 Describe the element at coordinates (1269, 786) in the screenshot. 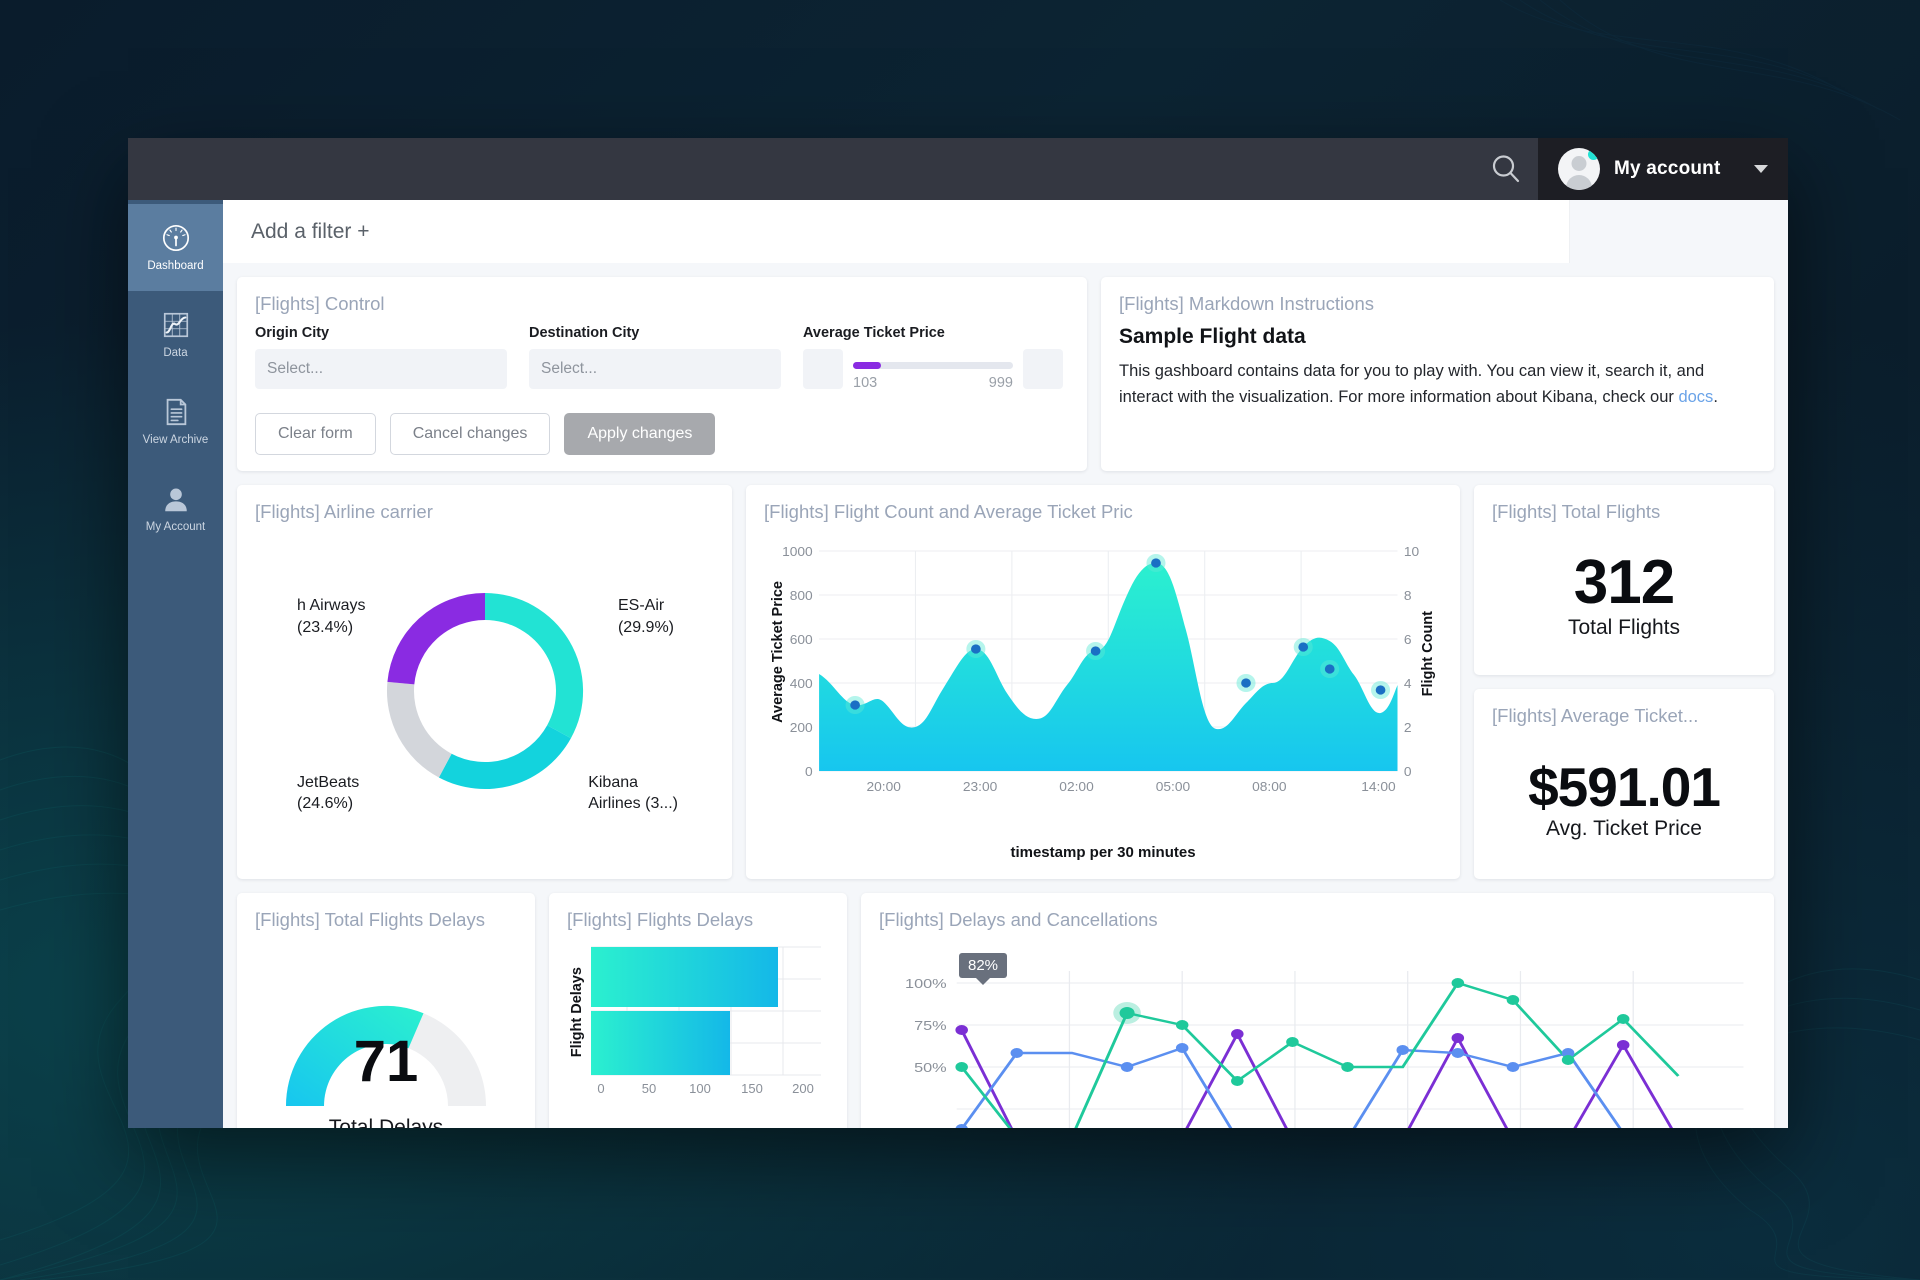

I see `svg-text: 08:00` at that location.